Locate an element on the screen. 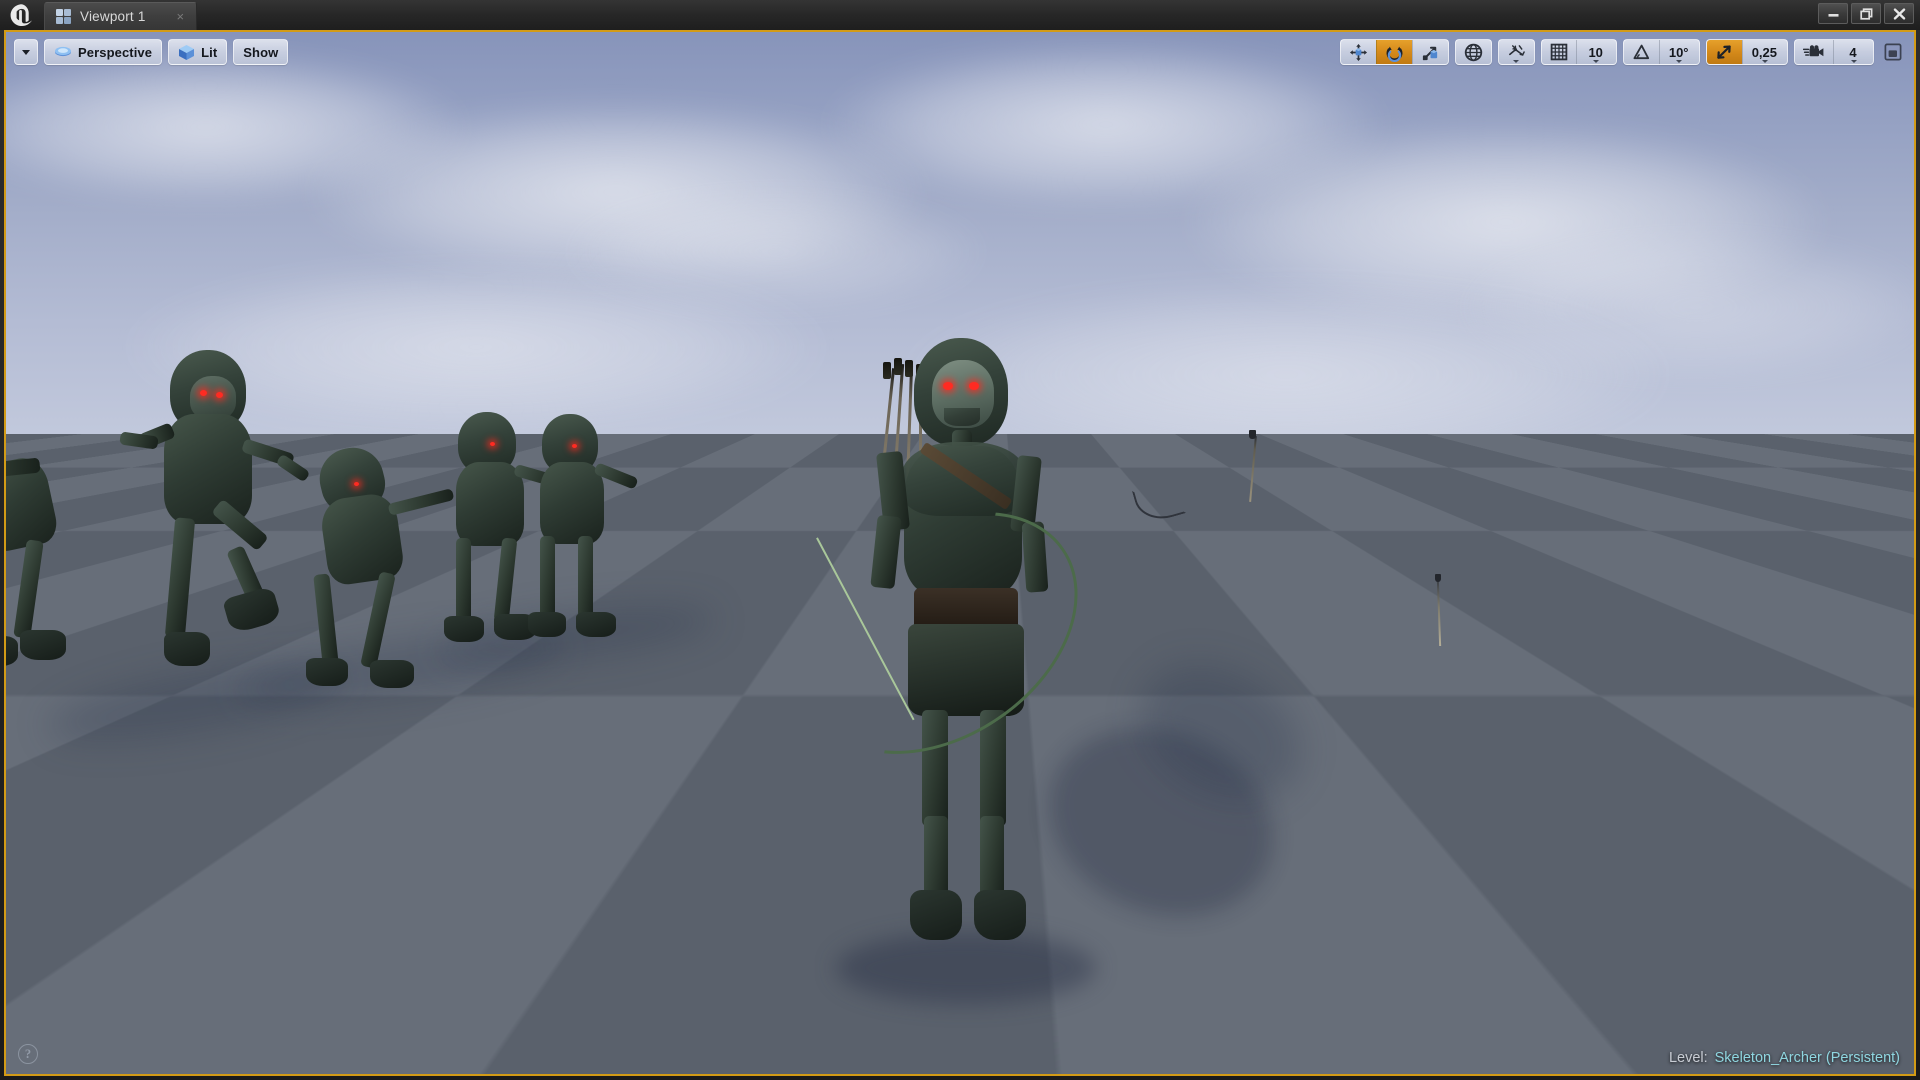 This screenshot has width=1920, height=1080. camera-icon is located at coordinates (63, 52).